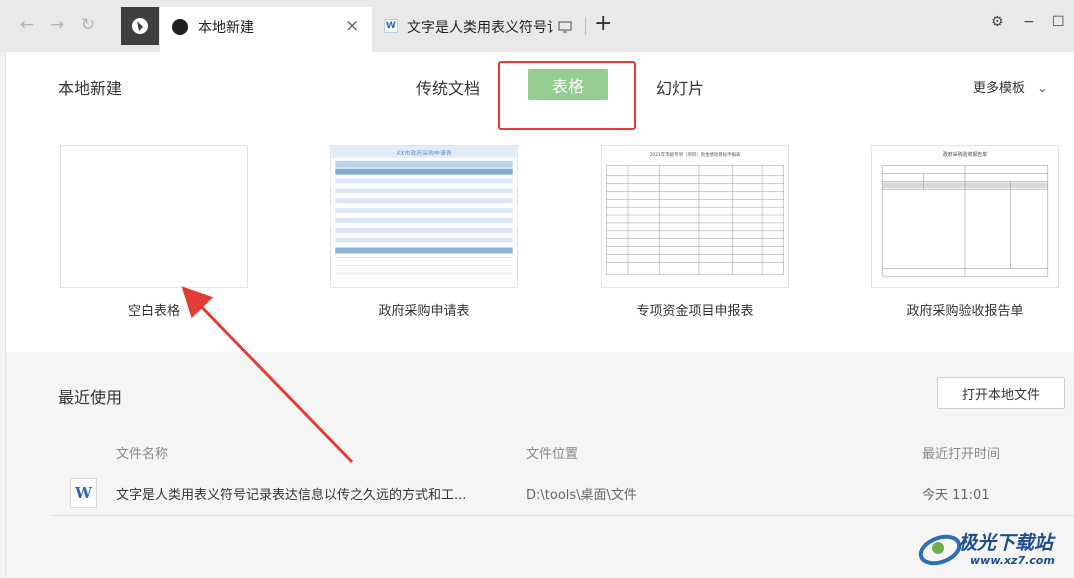  What do you see at coordinates (448, 87) in the screenshot?
I see `tab-traditional-doc: 传统文档` at bounding box center [448, 87].